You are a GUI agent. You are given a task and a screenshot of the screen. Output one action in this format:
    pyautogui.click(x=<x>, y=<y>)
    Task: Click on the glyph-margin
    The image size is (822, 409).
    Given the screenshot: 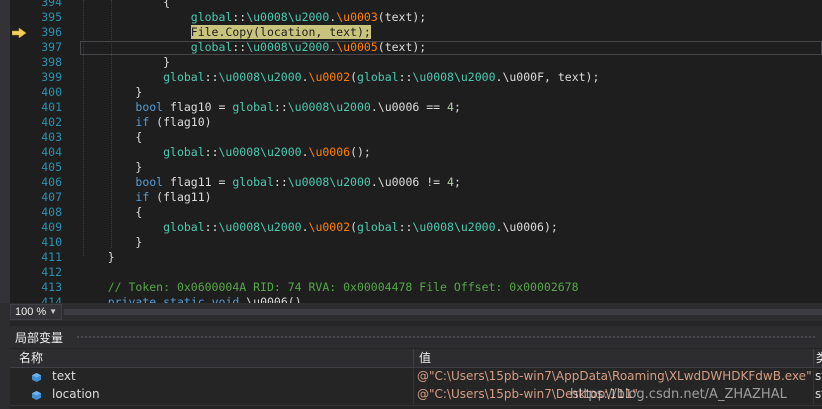 What is the action you would take?
    pyautogui.click(x=5, y=151)
    